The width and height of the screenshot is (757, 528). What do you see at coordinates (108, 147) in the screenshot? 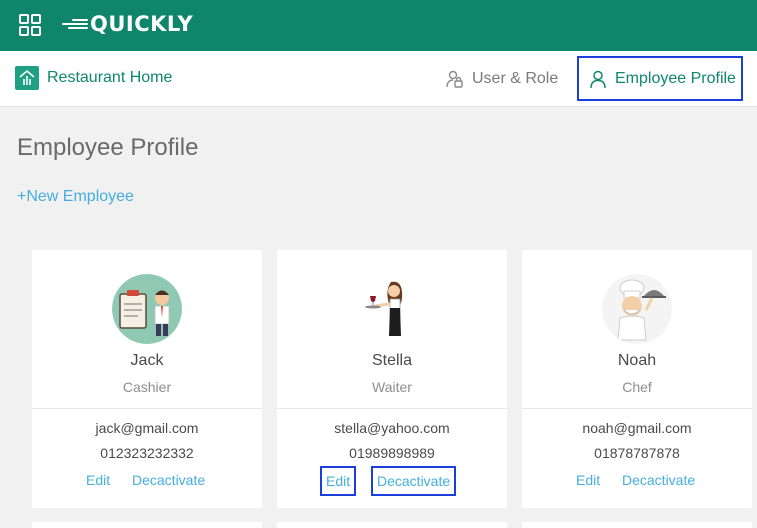
I see `page-title: Employee Profile` at bounding box center [108, 147].